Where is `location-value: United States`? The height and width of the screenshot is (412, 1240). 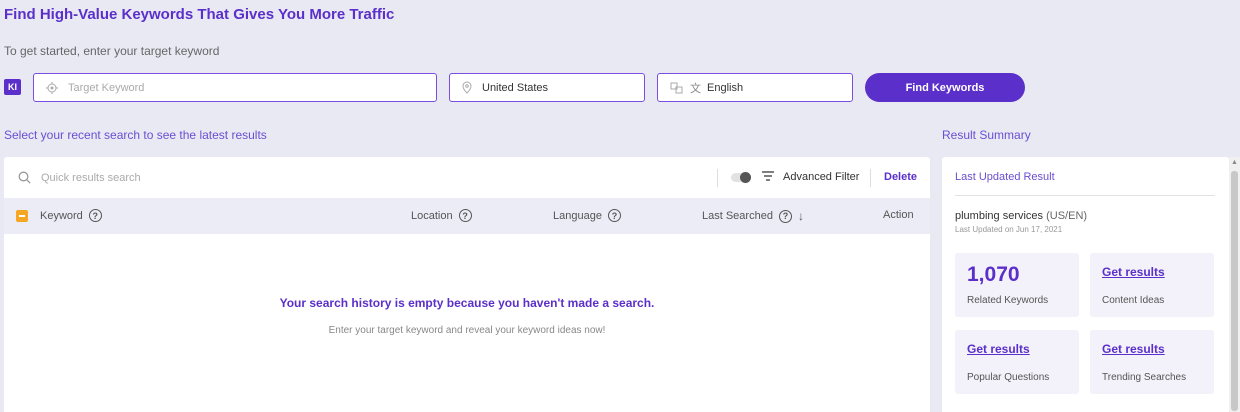
location-value: United States is located at coordinates (515, 87).